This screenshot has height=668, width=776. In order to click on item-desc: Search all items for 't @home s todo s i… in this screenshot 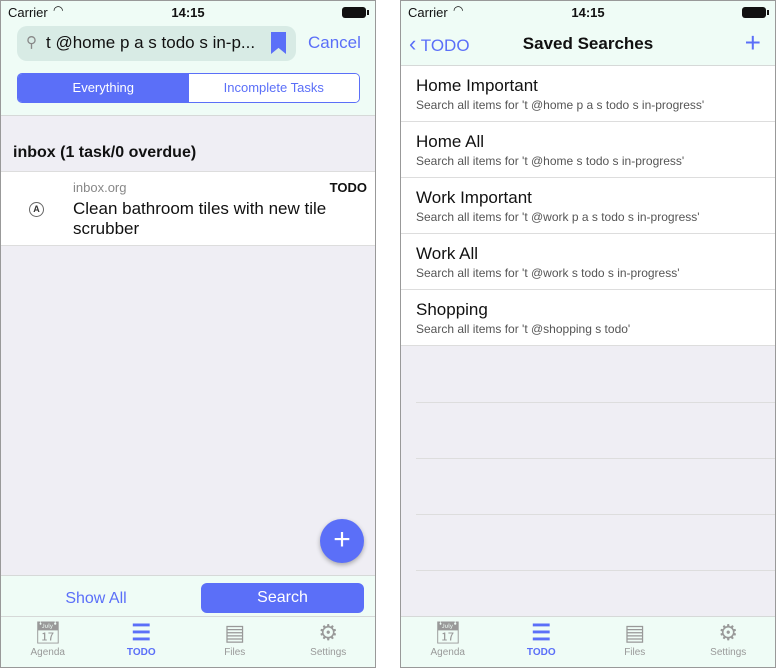, I will do `click(550, 161)`.